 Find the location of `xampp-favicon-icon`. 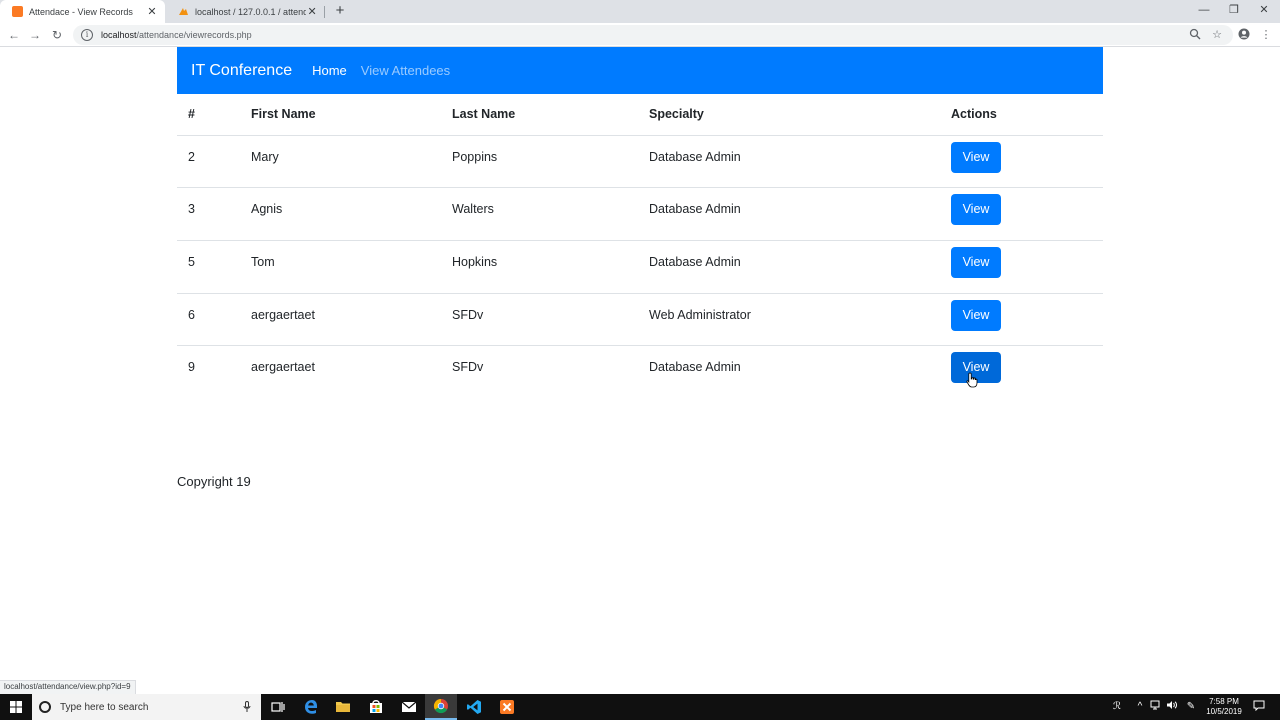

xampp-favicon-icon is located at coordinates (17, 11).